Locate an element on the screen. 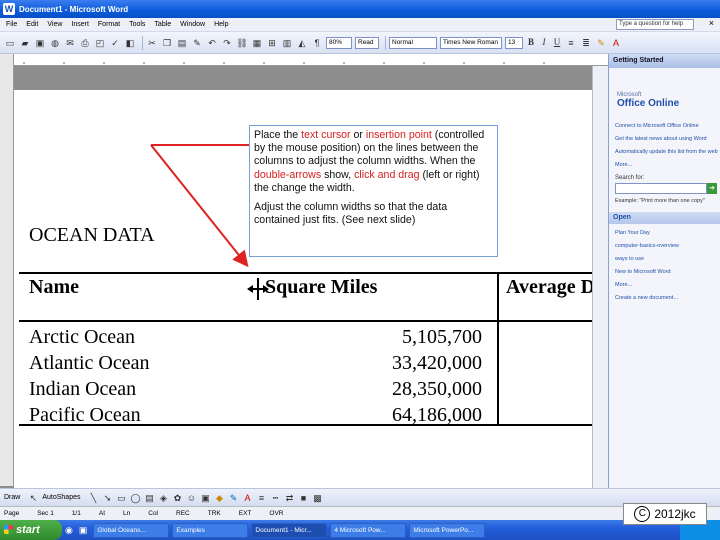 The width and height of the screenshot is (720, 540). select-objects-icon: ↖ is located at coordinates (33, 498).